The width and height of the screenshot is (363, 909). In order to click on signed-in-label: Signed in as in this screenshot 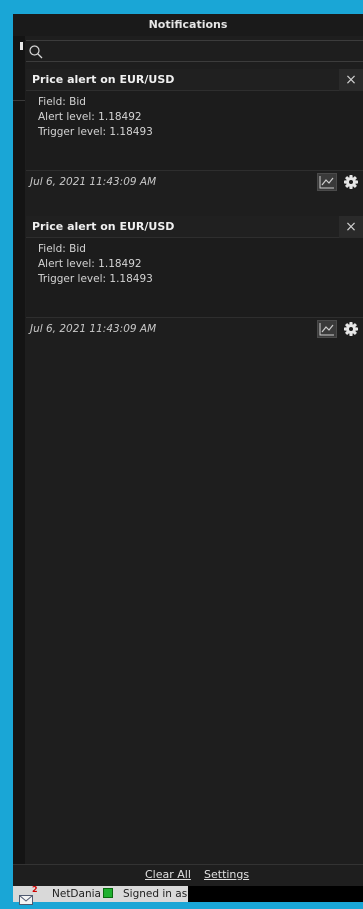, I will do `click(155, 894)`.